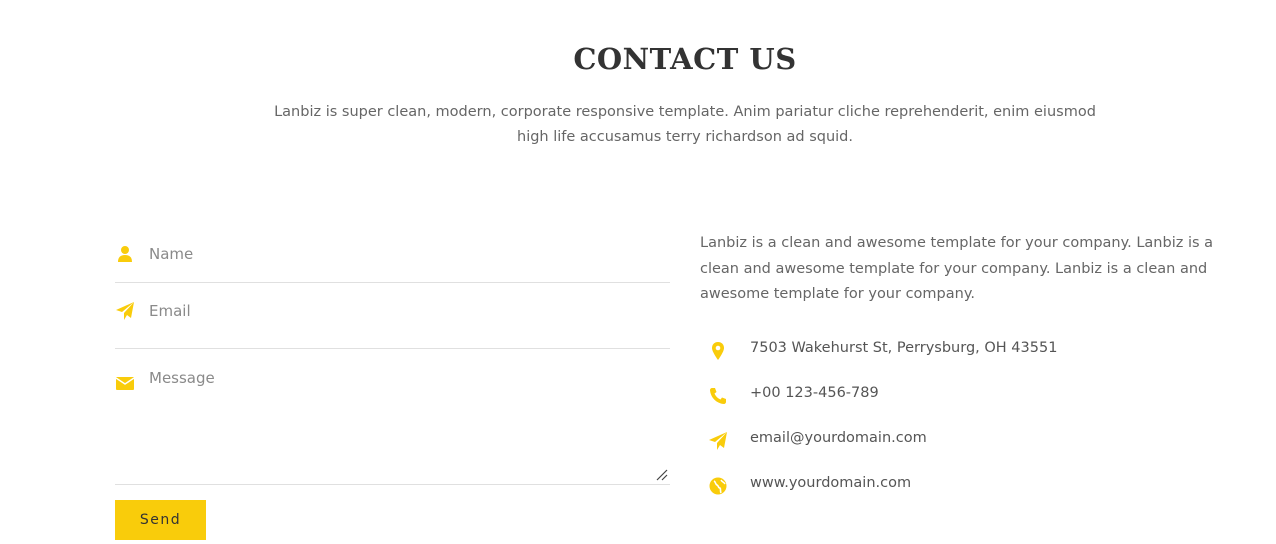  Describe the element at coordinates (409, 311) in the screenshot. I see `email-input` at that location.